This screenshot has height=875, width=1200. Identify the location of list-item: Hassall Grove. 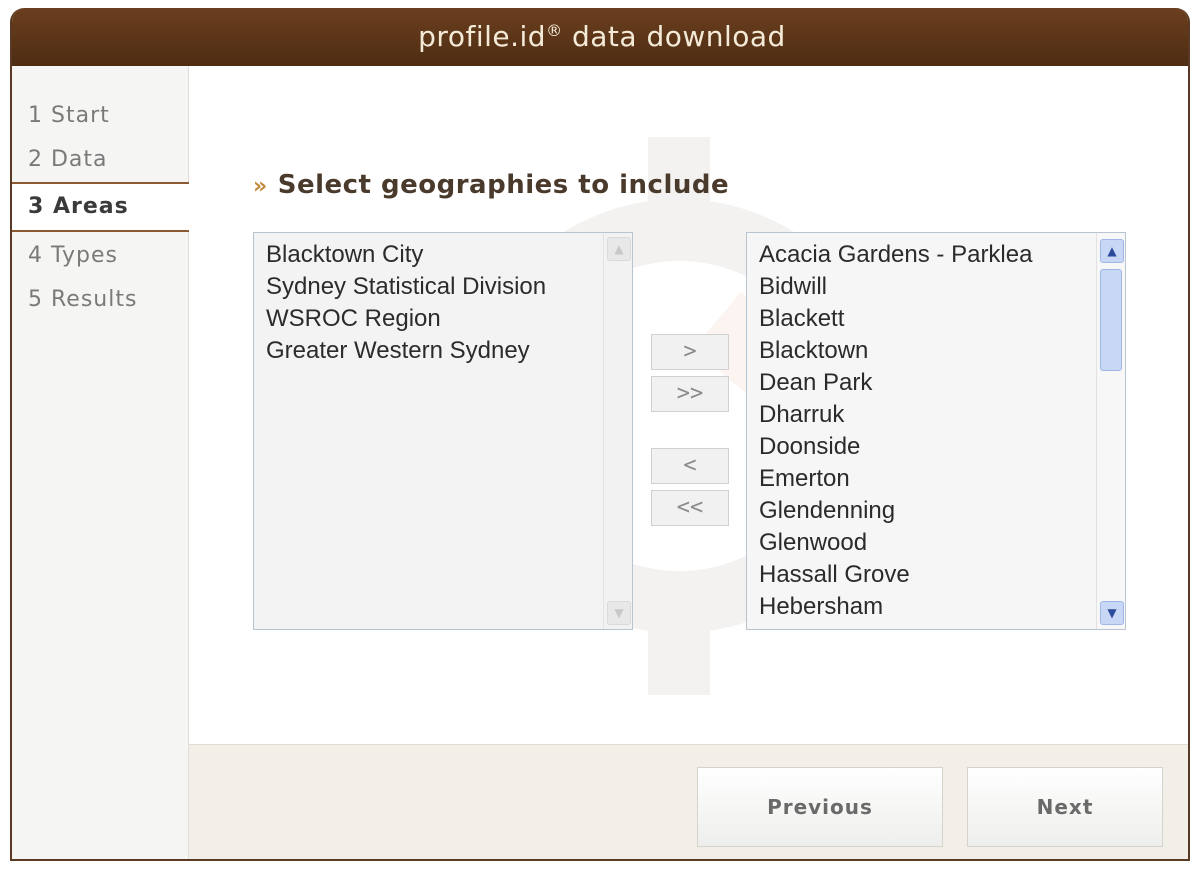
(922, 575).